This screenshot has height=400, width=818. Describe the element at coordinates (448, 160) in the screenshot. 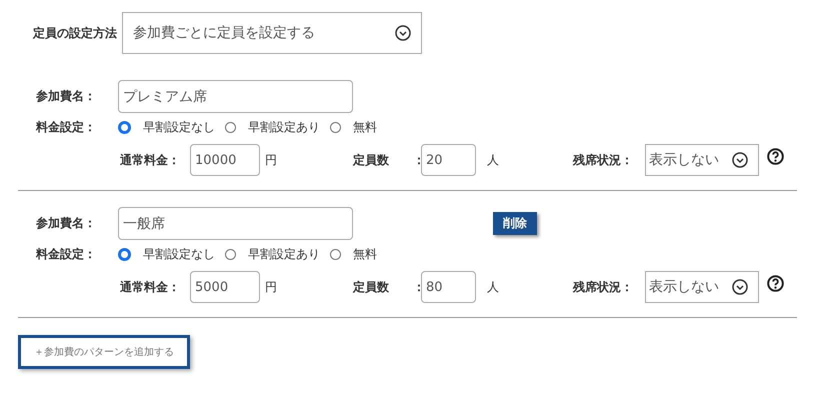

I see `capacity-field: 20` at that location.